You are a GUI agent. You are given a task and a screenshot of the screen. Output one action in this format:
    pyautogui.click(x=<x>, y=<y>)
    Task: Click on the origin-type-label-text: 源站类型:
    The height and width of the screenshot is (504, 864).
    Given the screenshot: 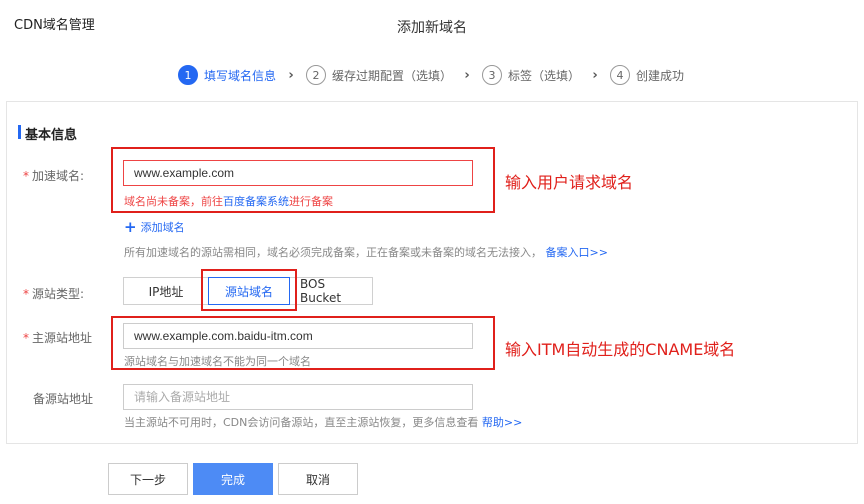 What is the action you would take?
    pyautogui.click(x=58, y=294)
    